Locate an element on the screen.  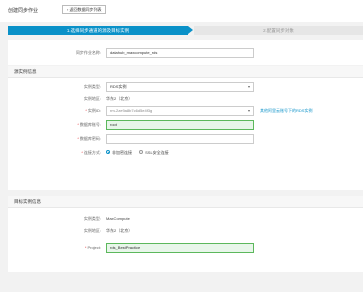
back-to-list-button: ‹ 返回数据同步列表 is located at coordinates (84, 9).